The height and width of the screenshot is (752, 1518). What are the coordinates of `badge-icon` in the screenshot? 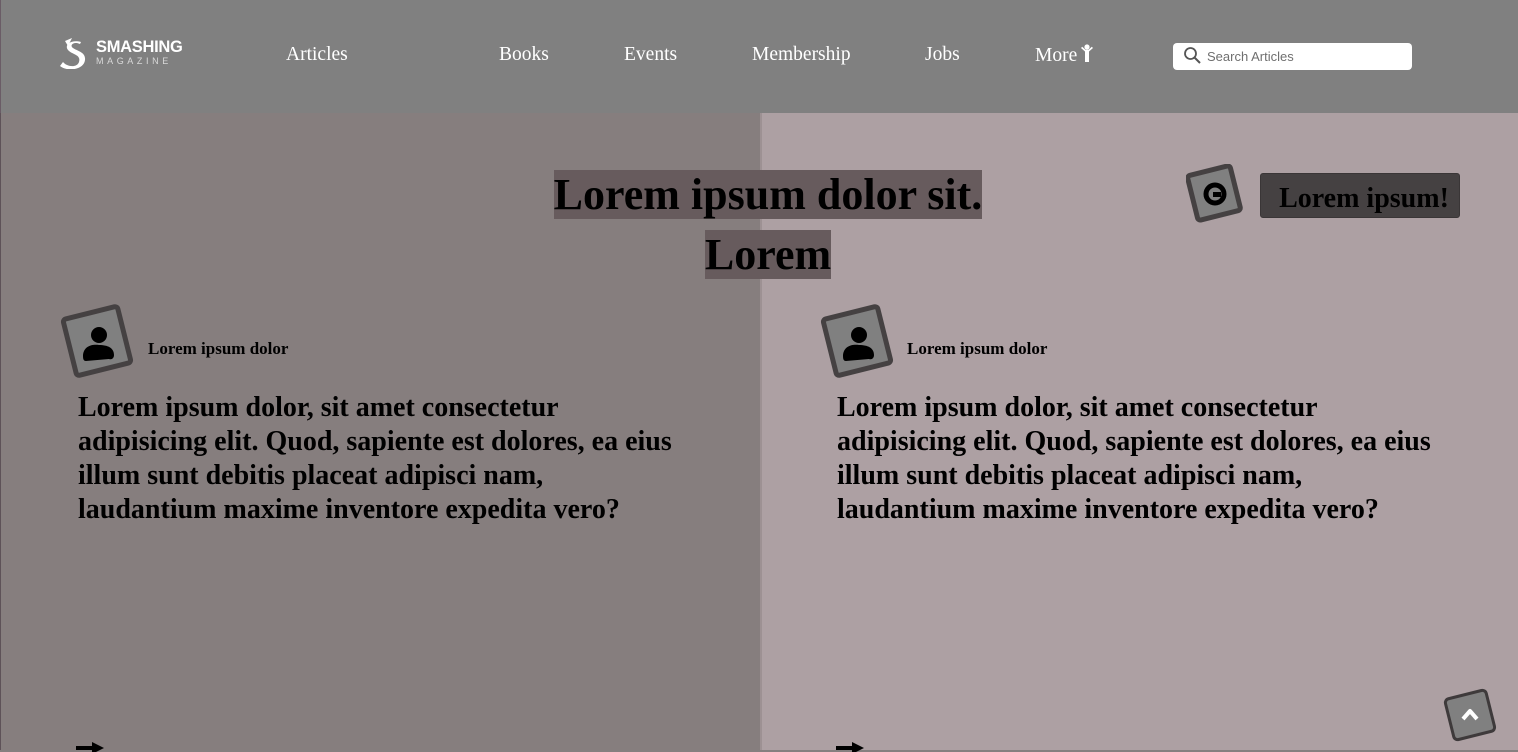 It's located at (1215, 194).